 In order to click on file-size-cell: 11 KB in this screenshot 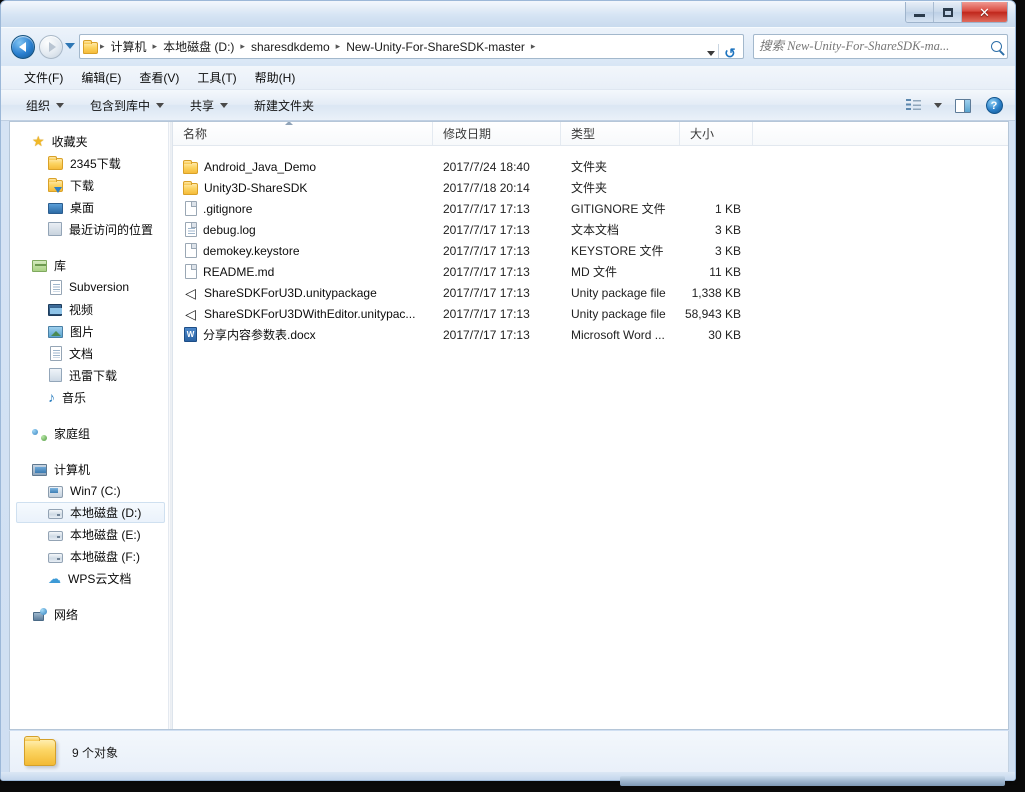, I will do `click(725, 271)`.